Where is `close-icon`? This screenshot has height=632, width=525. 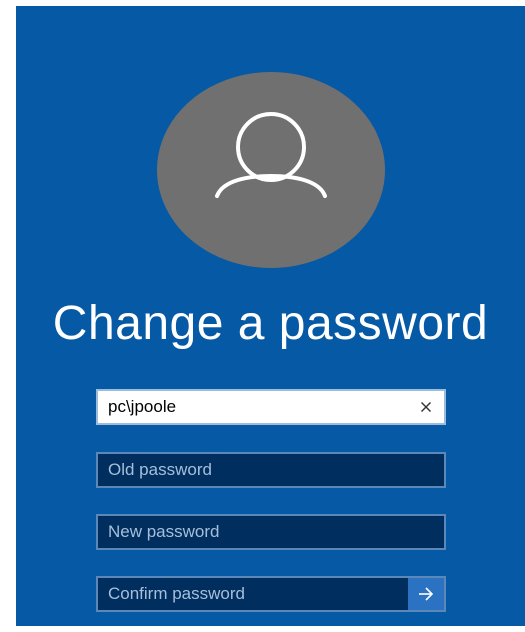
close-icon is located at coordinates (426, 407).